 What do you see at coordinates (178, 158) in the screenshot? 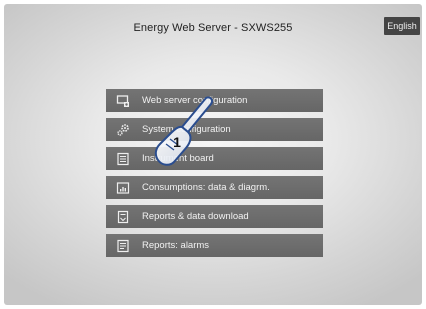
I see `menu-item-label: Instrument board` at bounding box center [178, 158].